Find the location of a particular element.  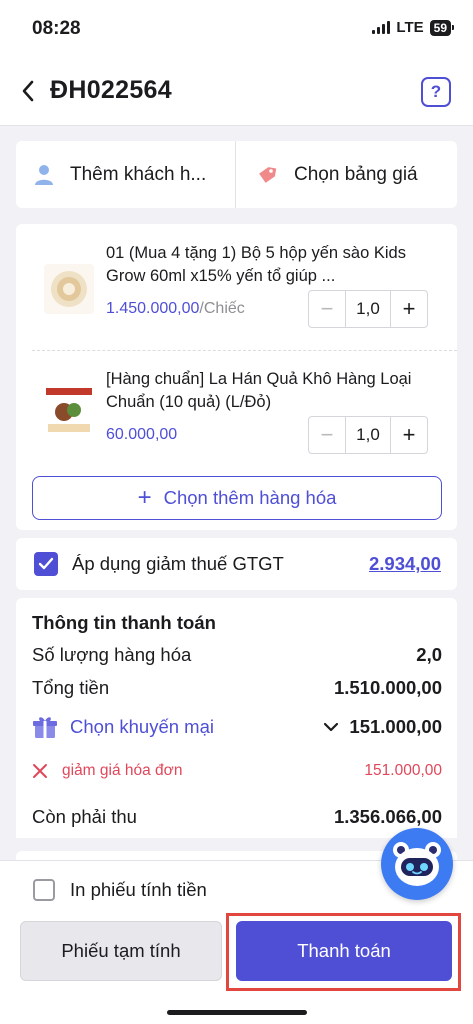

pay-button: Thanh toán is located at coordinates (344, 951).